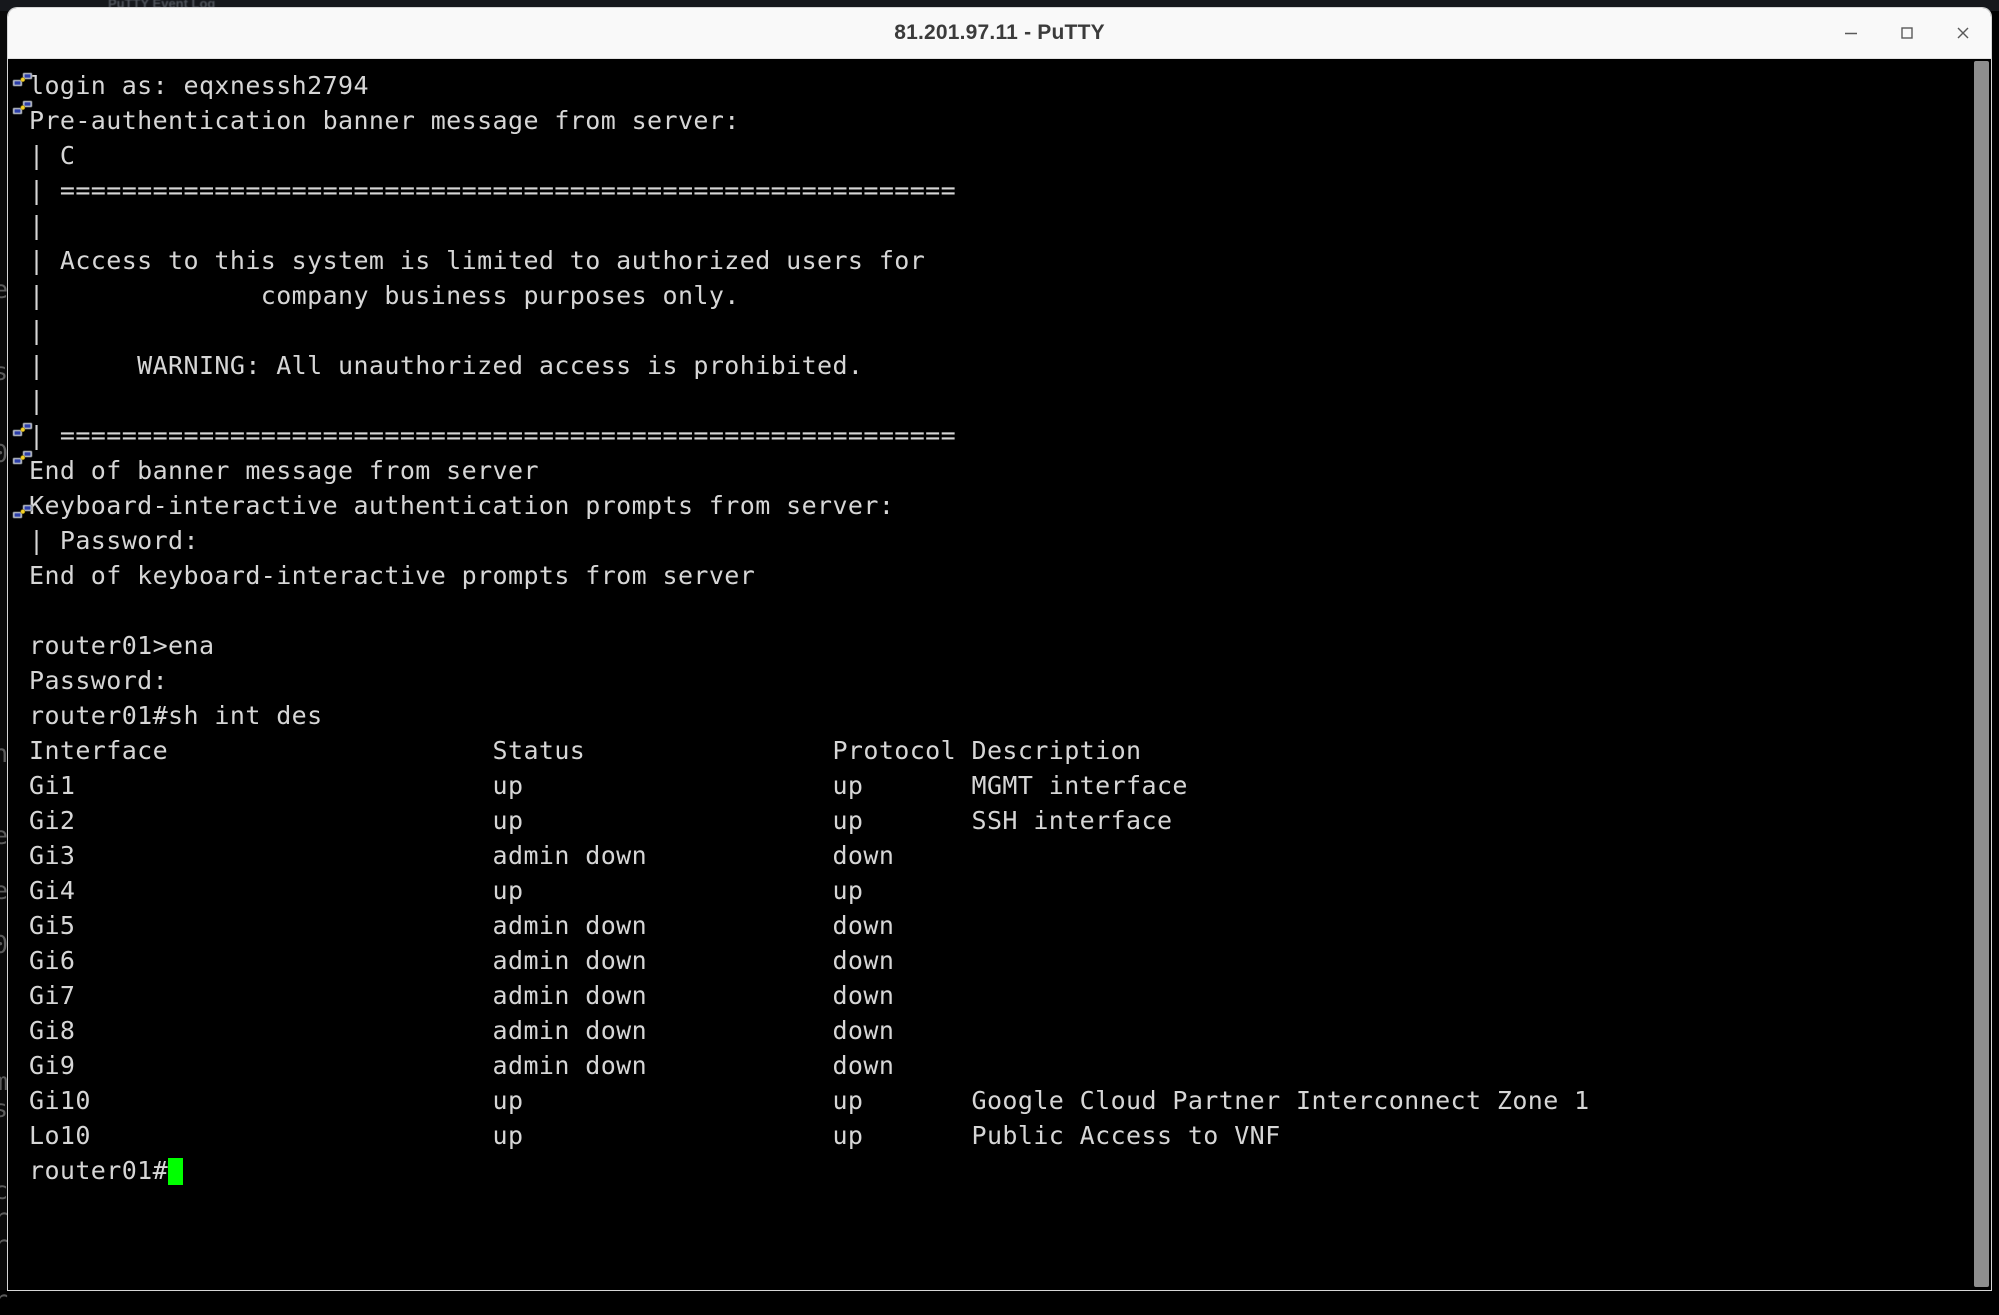  I want to click on maximize-button, so click(1907, 33).